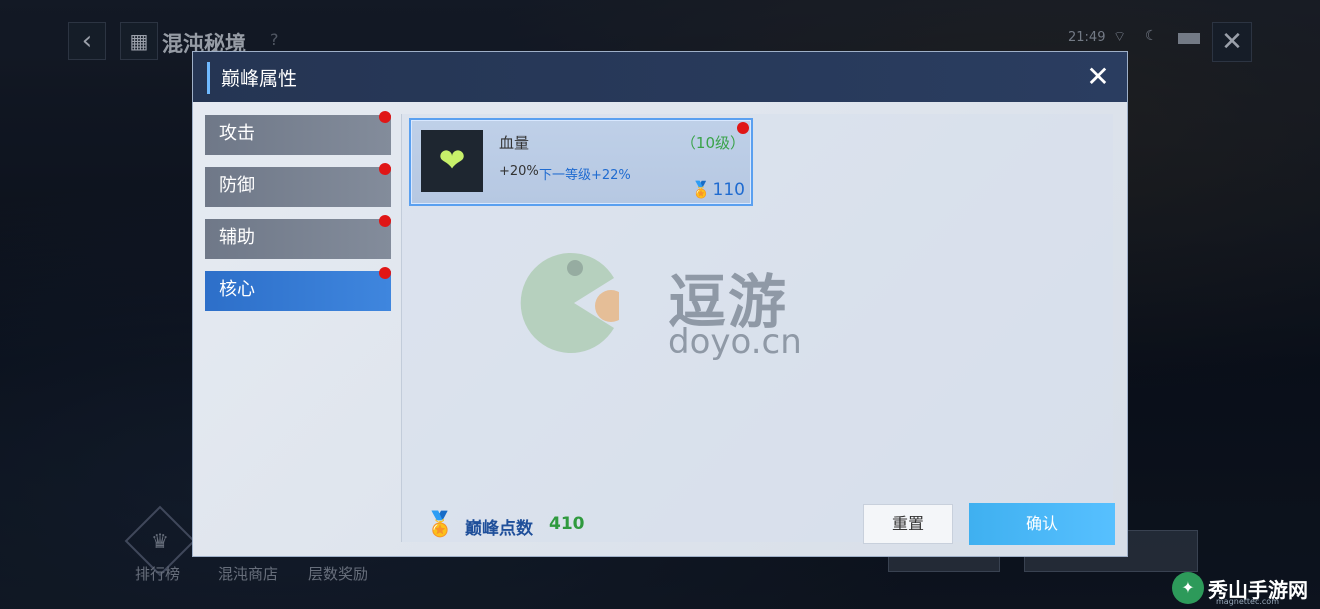  Describe the element at coordinates (581, 162) in the screenshot. I see `attribute-card-hp: ❤ 血量 （10级） +20% 下一等级+22% 🏅 110` at that location.